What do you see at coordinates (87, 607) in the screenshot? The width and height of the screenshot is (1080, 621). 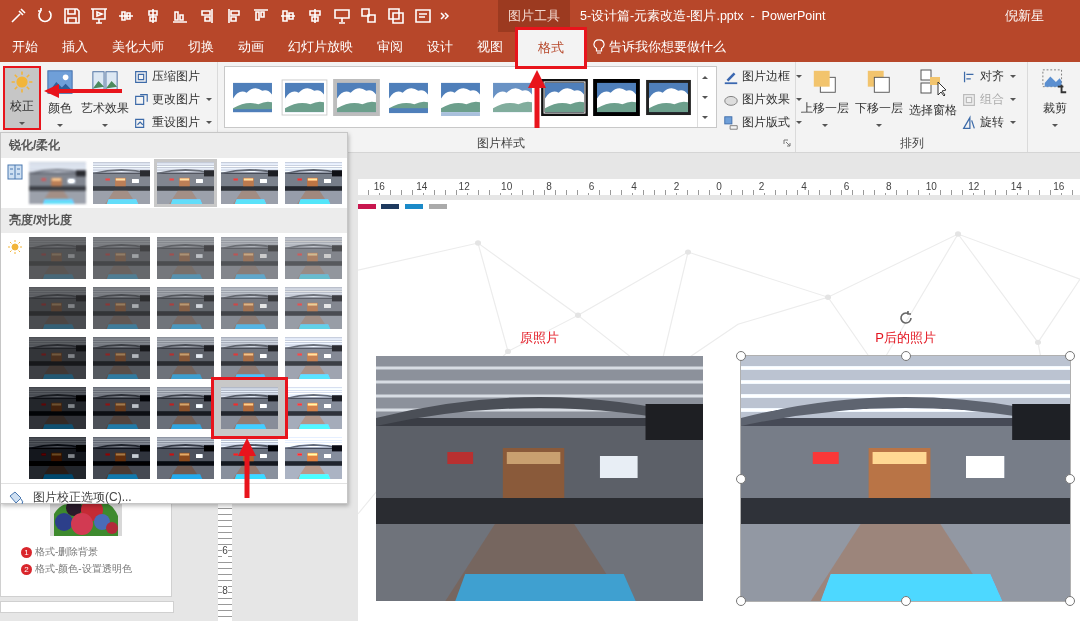 I see `slide-thumbnail` at bounding box center [87, 607].